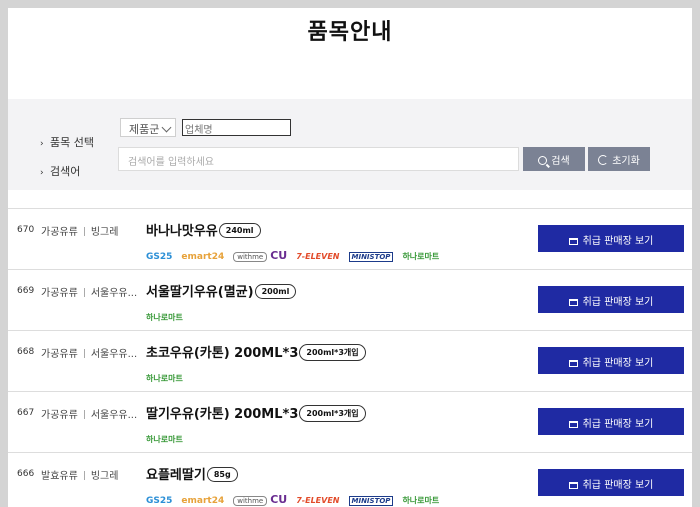 The image size is (700, 507). What do you see at coordinates (239, 230) in the screenshot?
I see `product-size-badge: 240ml` at bounding box center [239, 230].